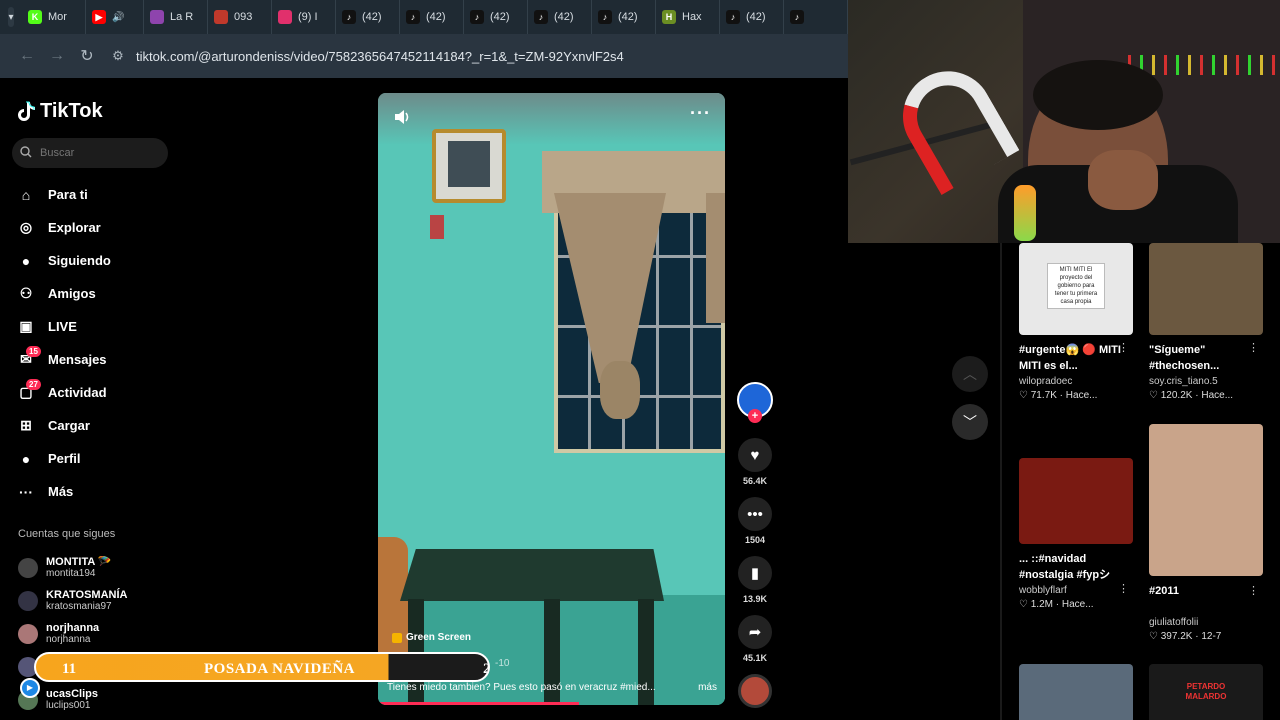  I want to click on video-progress-bar, so click(479, 703).